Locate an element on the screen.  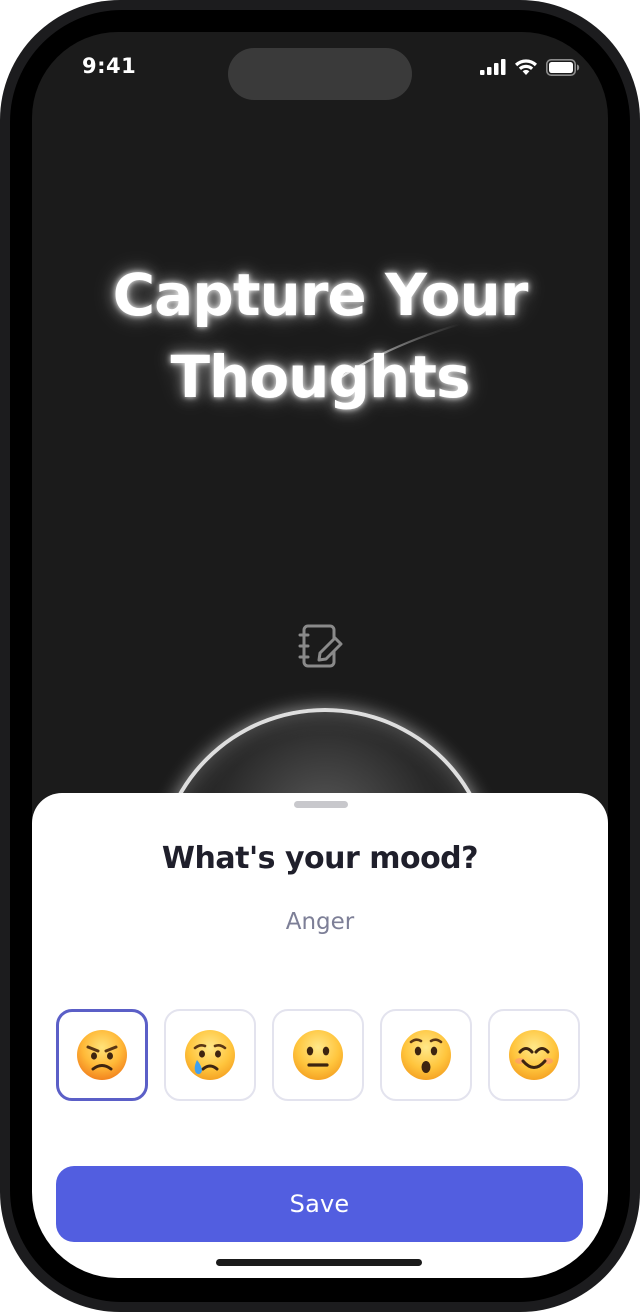
surprised-face-icon is located at coordinates (426, 1055).